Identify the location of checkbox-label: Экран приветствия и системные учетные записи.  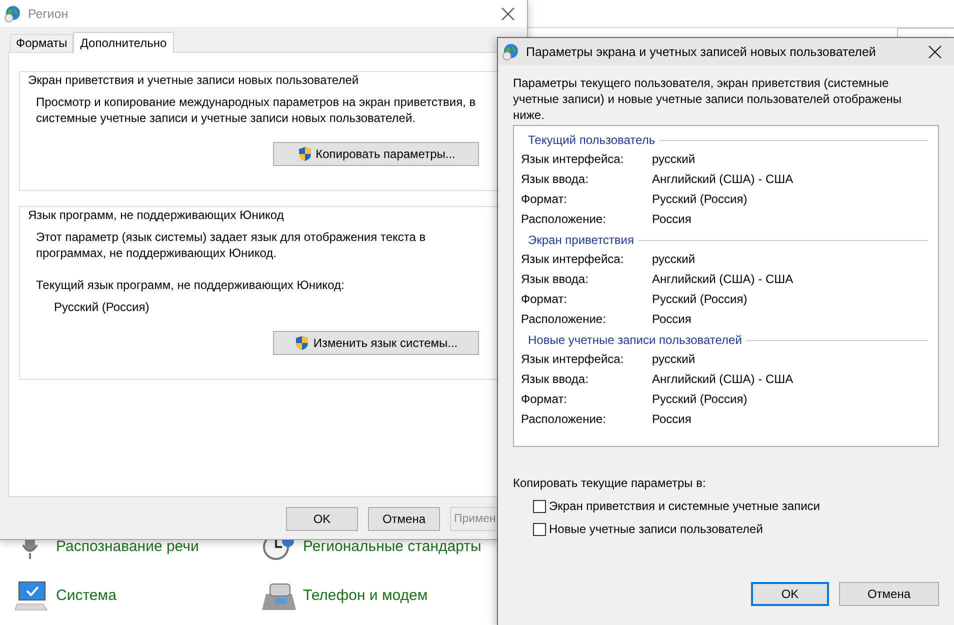
(684, 506).